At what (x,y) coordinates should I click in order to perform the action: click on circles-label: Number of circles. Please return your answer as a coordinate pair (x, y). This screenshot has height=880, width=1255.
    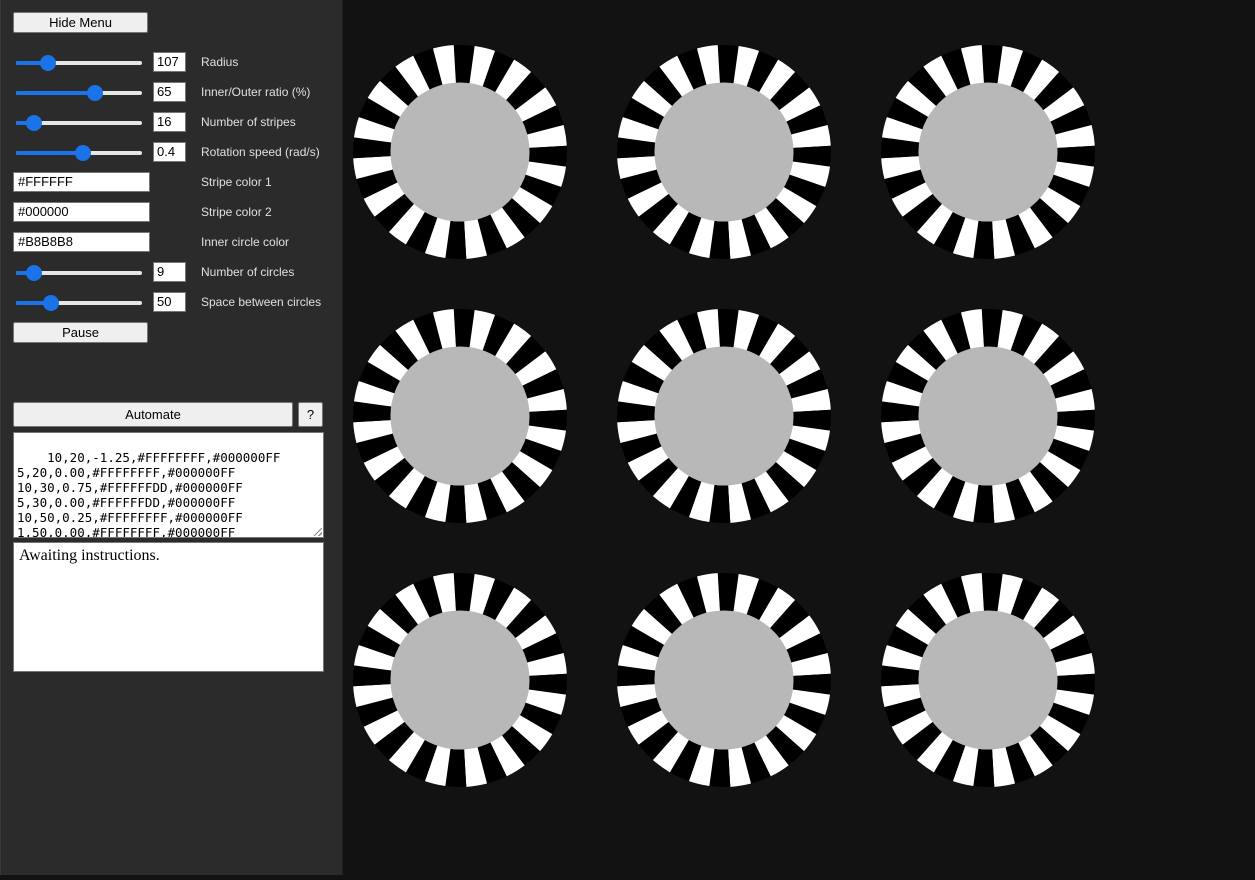
    Looking at the image, I should click on (248, 272).